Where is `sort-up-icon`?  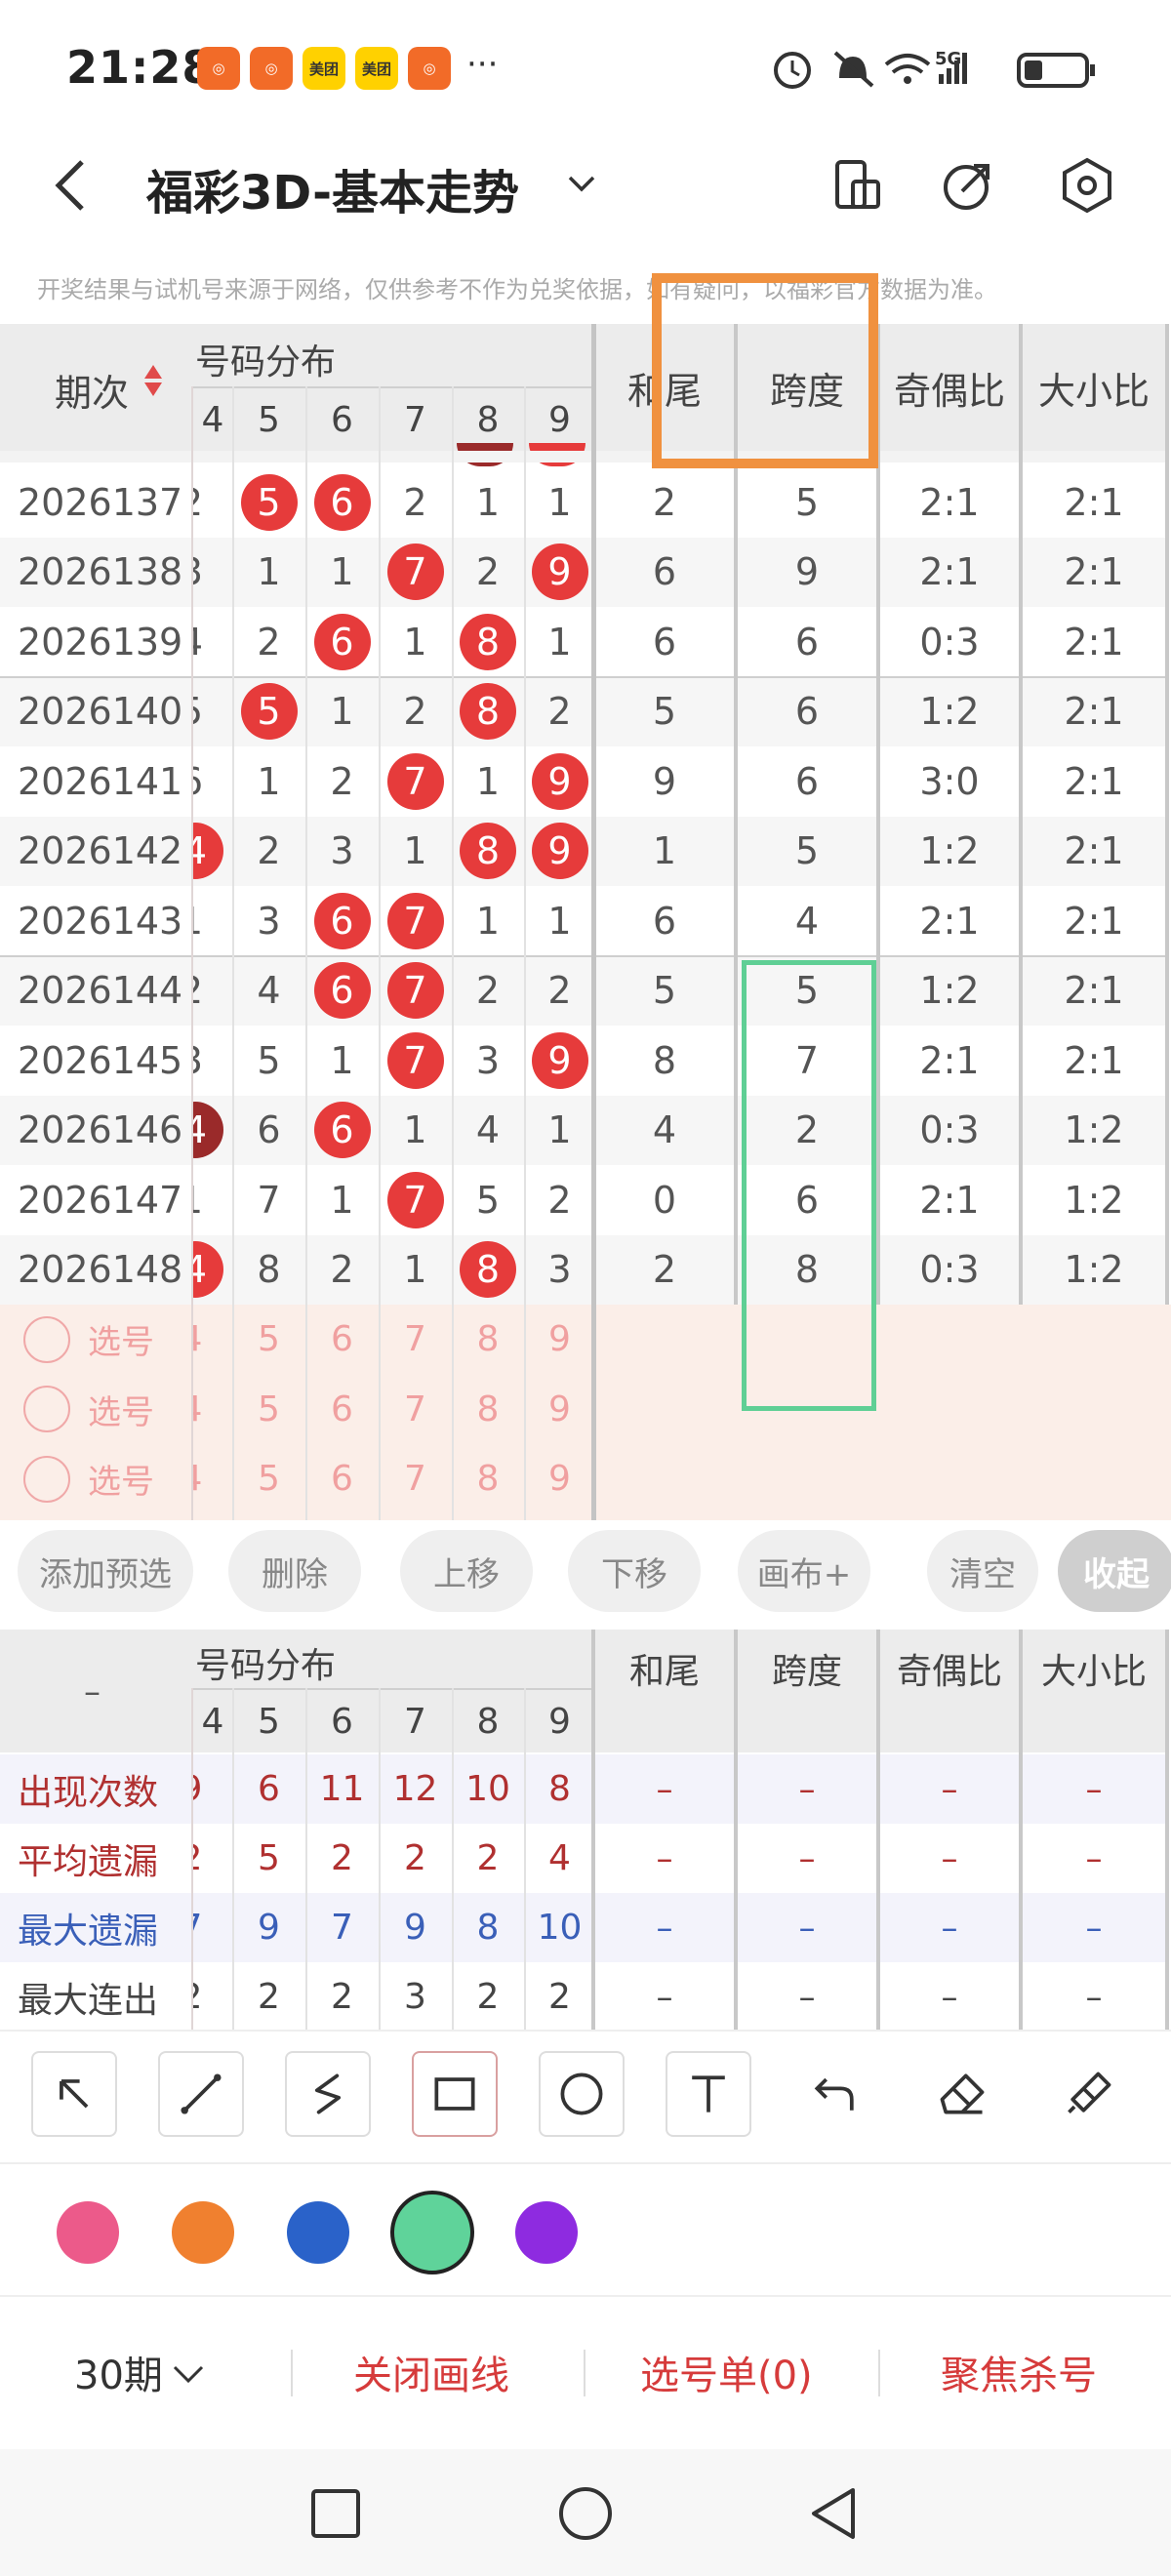 sort-up-icon is located at coordinates (153, 372).